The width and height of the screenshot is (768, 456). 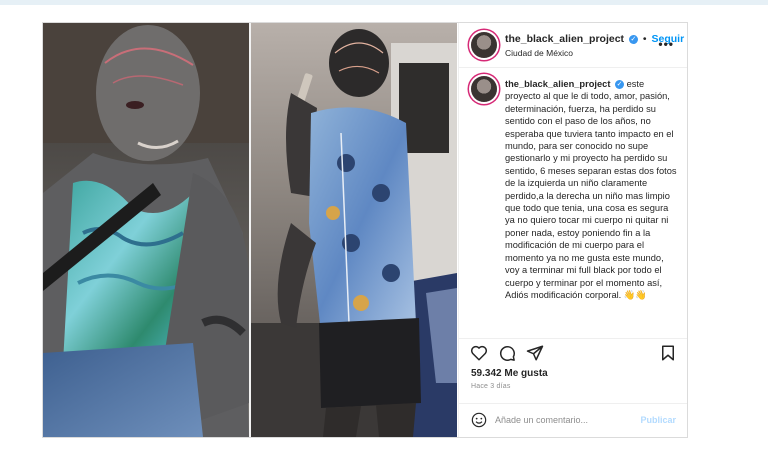 What do you see at coordinates (620, 85) in the screenshot?
I see `caption-verified-icon: ✓` at bounding box center [620, 85].